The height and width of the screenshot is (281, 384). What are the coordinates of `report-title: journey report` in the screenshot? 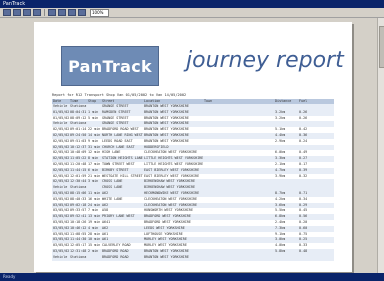 It's located at (265, 60).